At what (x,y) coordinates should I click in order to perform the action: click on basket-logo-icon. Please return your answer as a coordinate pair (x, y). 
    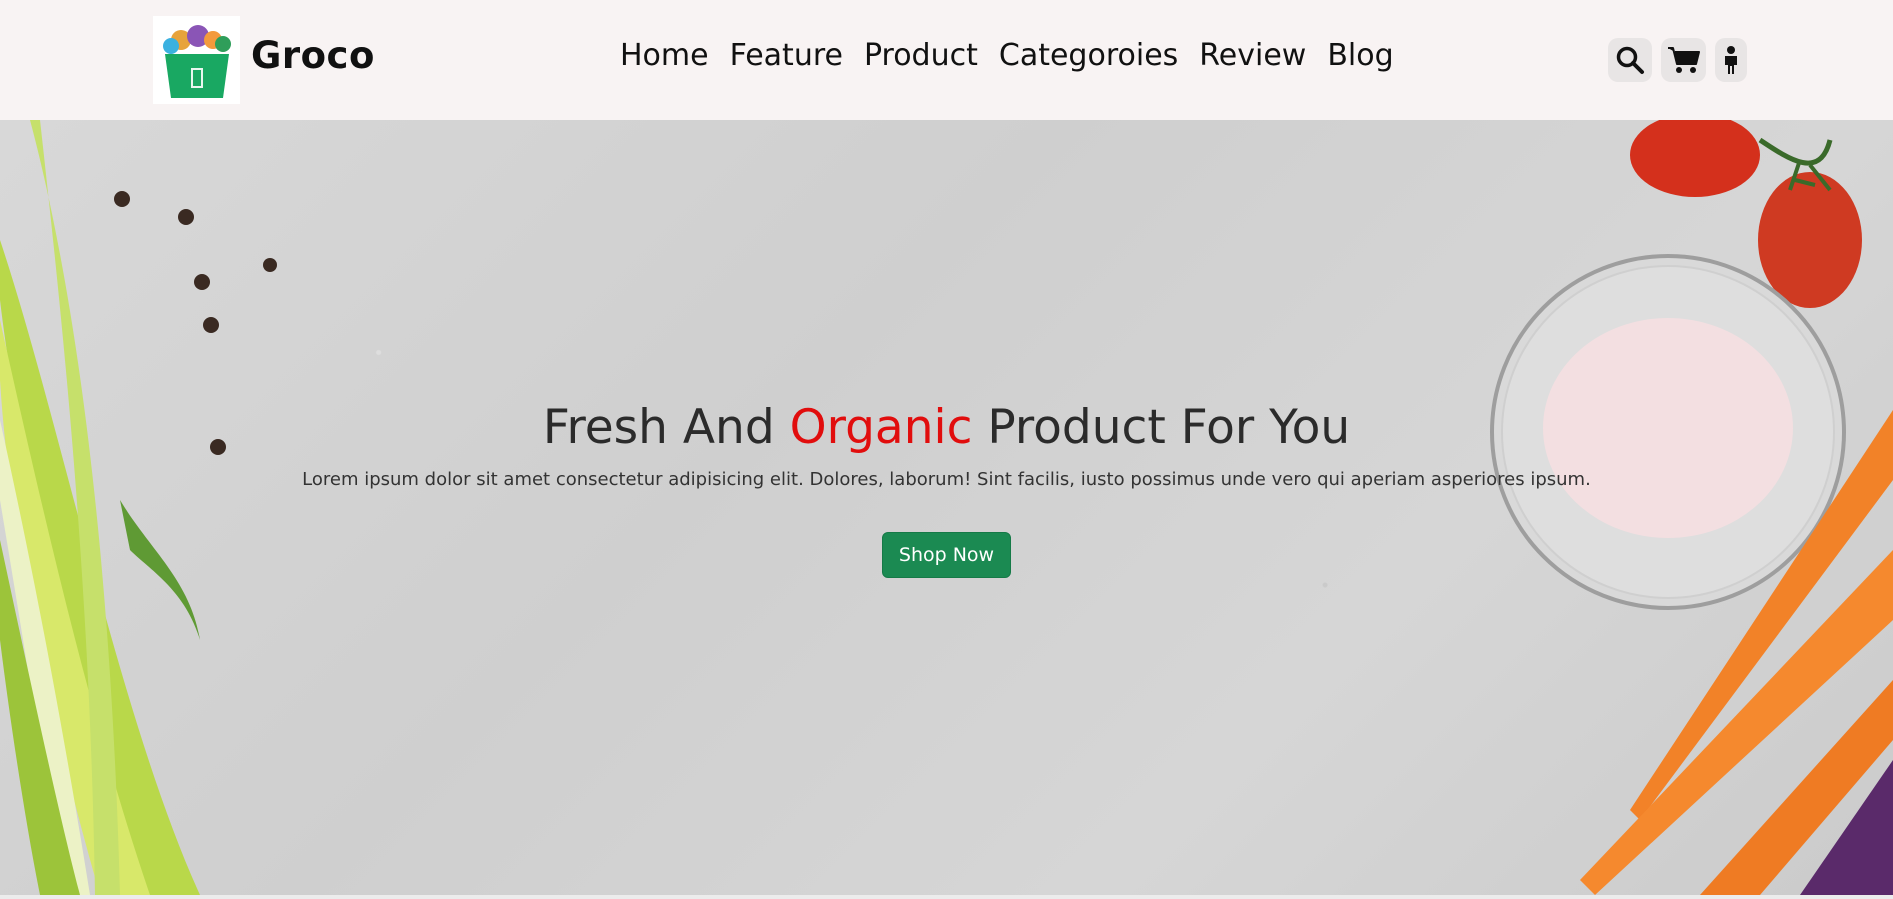
    Looking at the image, I should click on (197, 61).